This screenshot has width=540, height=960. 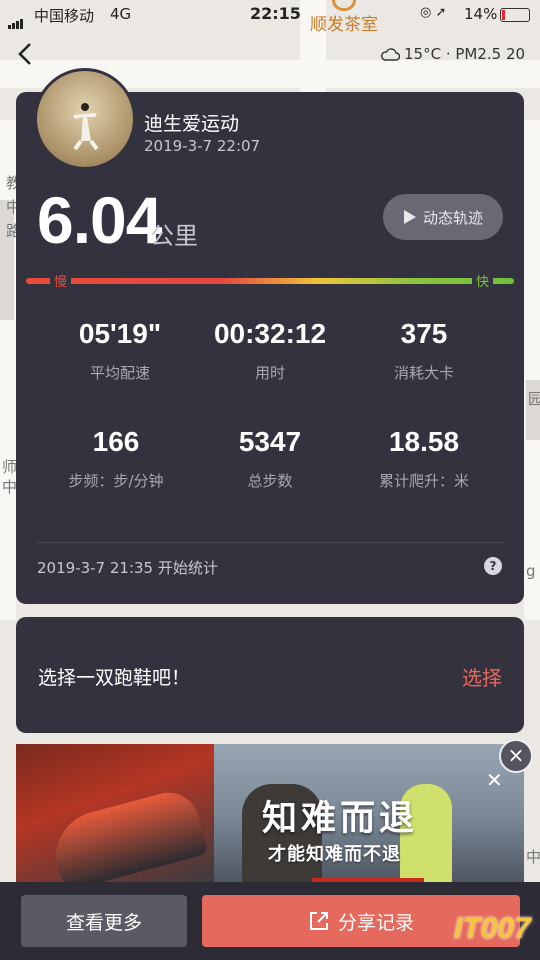 What do you see at coordinates (424, 441) in the screenshot?
I see `stat-value: 18.58` at bounding box center [424, 441].